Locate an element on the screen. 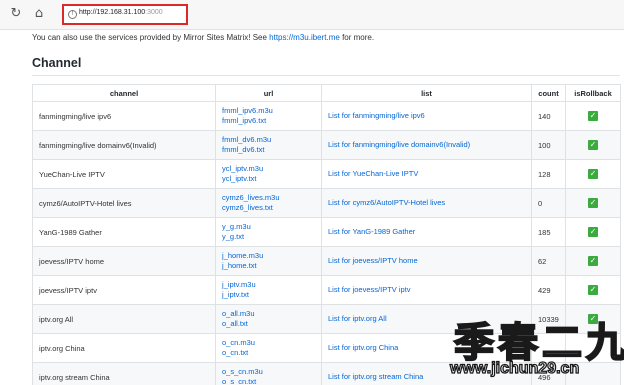  url-cell: j_iptv.m3u j_iptv.txt is located at coordinates (268, 290).